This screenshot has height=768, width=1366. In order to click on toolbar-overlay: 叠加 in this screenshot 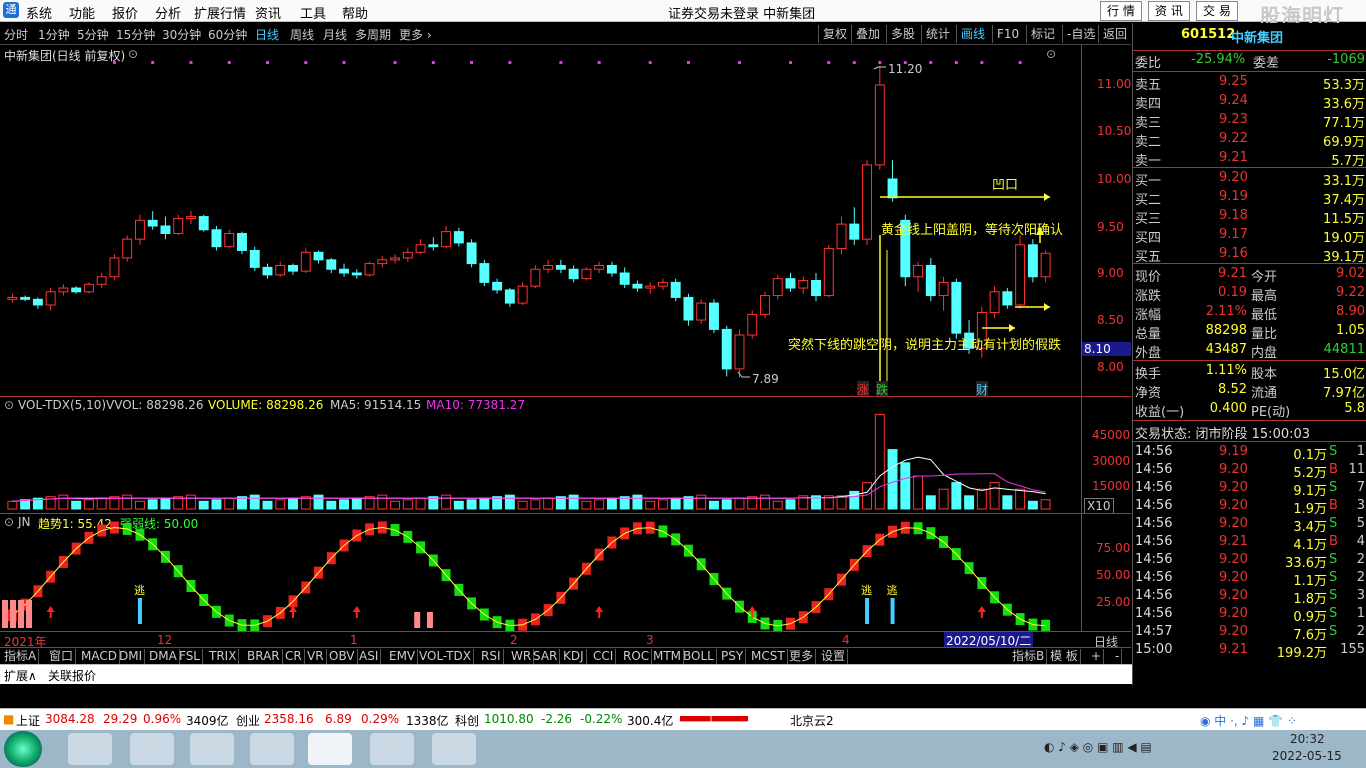, I will do `click(867, 34)`.